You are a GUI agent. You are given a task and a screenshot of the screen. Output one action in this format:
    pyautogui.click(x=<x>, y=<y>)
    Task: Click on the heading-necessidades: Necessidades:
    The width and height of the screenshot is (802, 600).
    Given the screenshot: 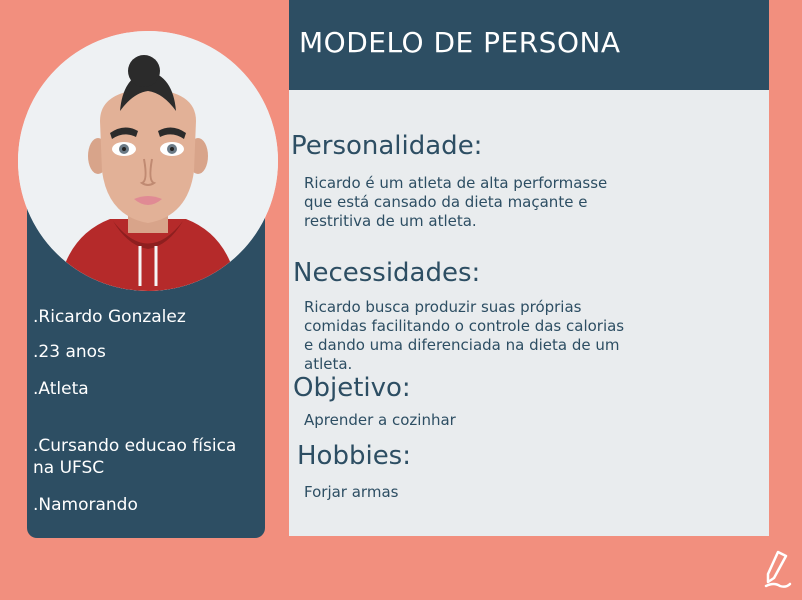 What is the action you would take?
    pyautogui.click(x=387, y=273)
    